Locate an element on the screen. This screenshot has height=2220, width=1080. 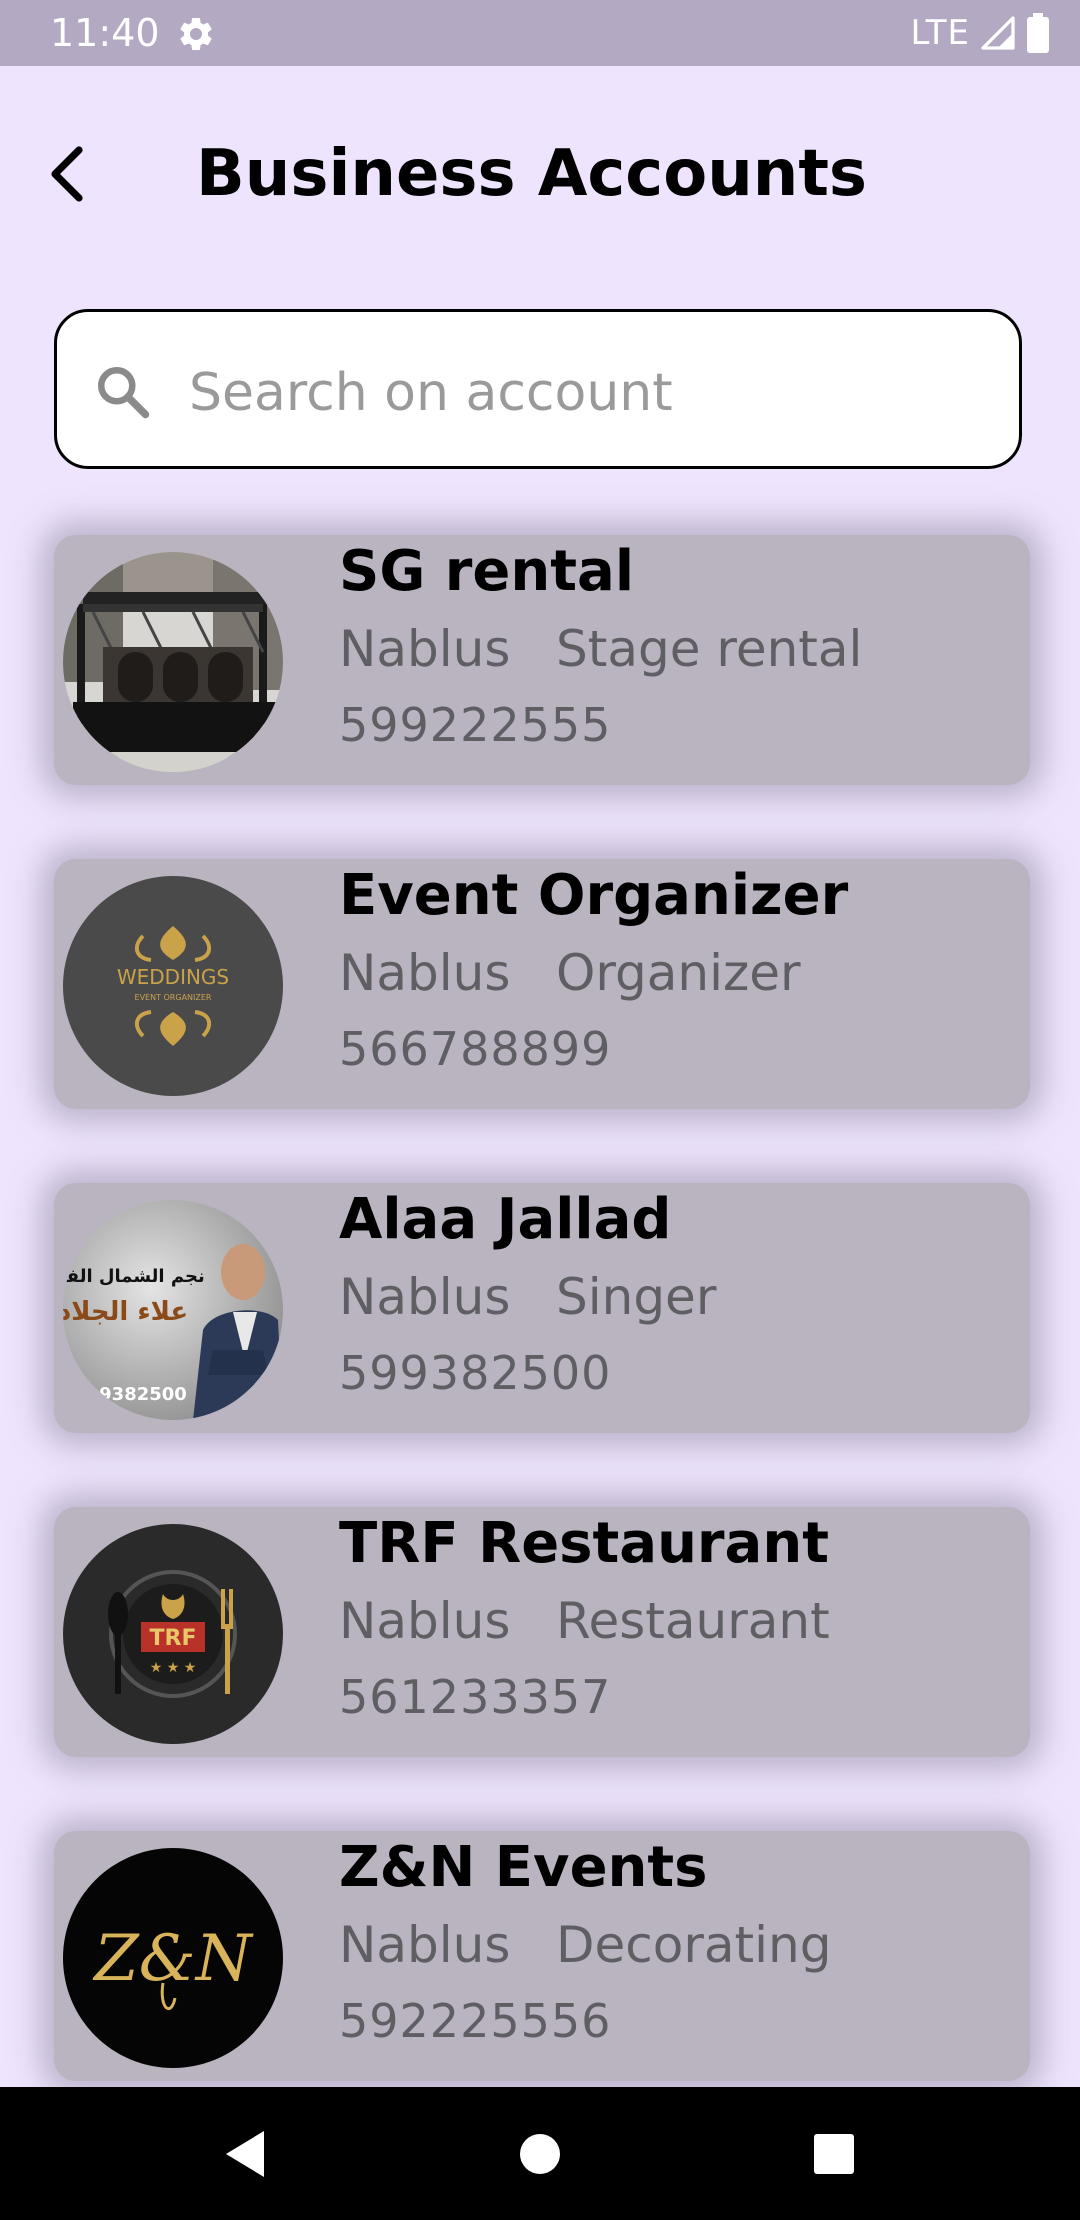
account-category: Organizer is located at coordinates (678, 973).